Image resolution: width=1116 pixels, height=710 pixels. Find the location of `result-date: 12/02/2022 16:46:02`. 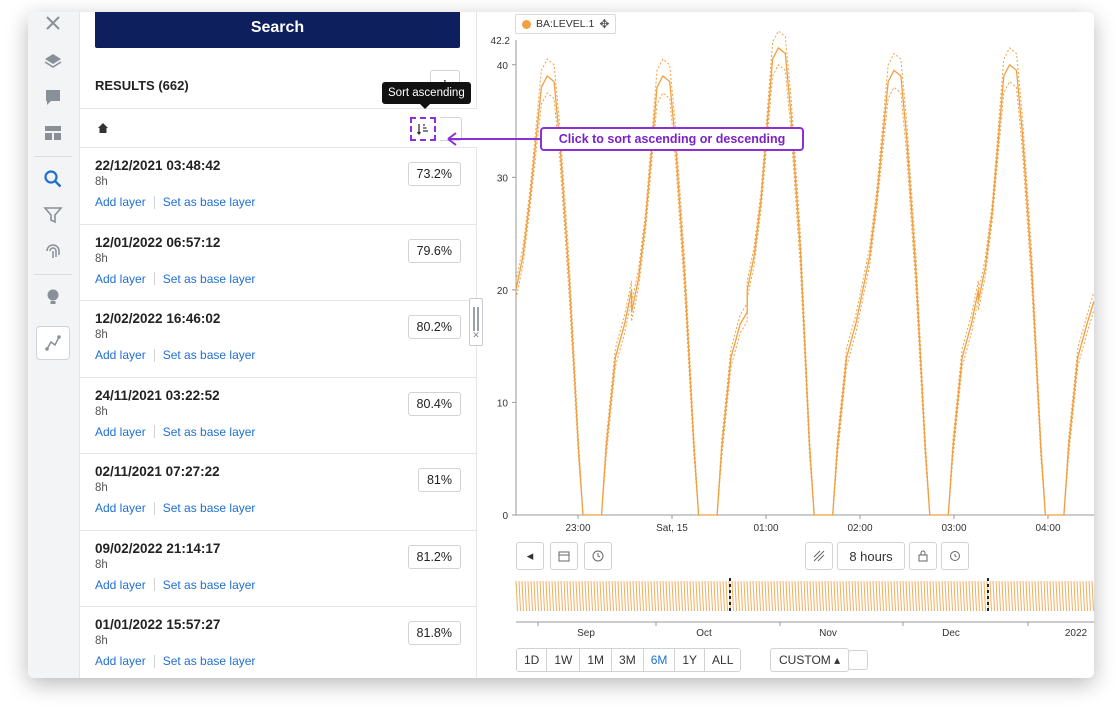

result-date: 12/02/2022 16:46:02 is located at coordinates (158, 318).